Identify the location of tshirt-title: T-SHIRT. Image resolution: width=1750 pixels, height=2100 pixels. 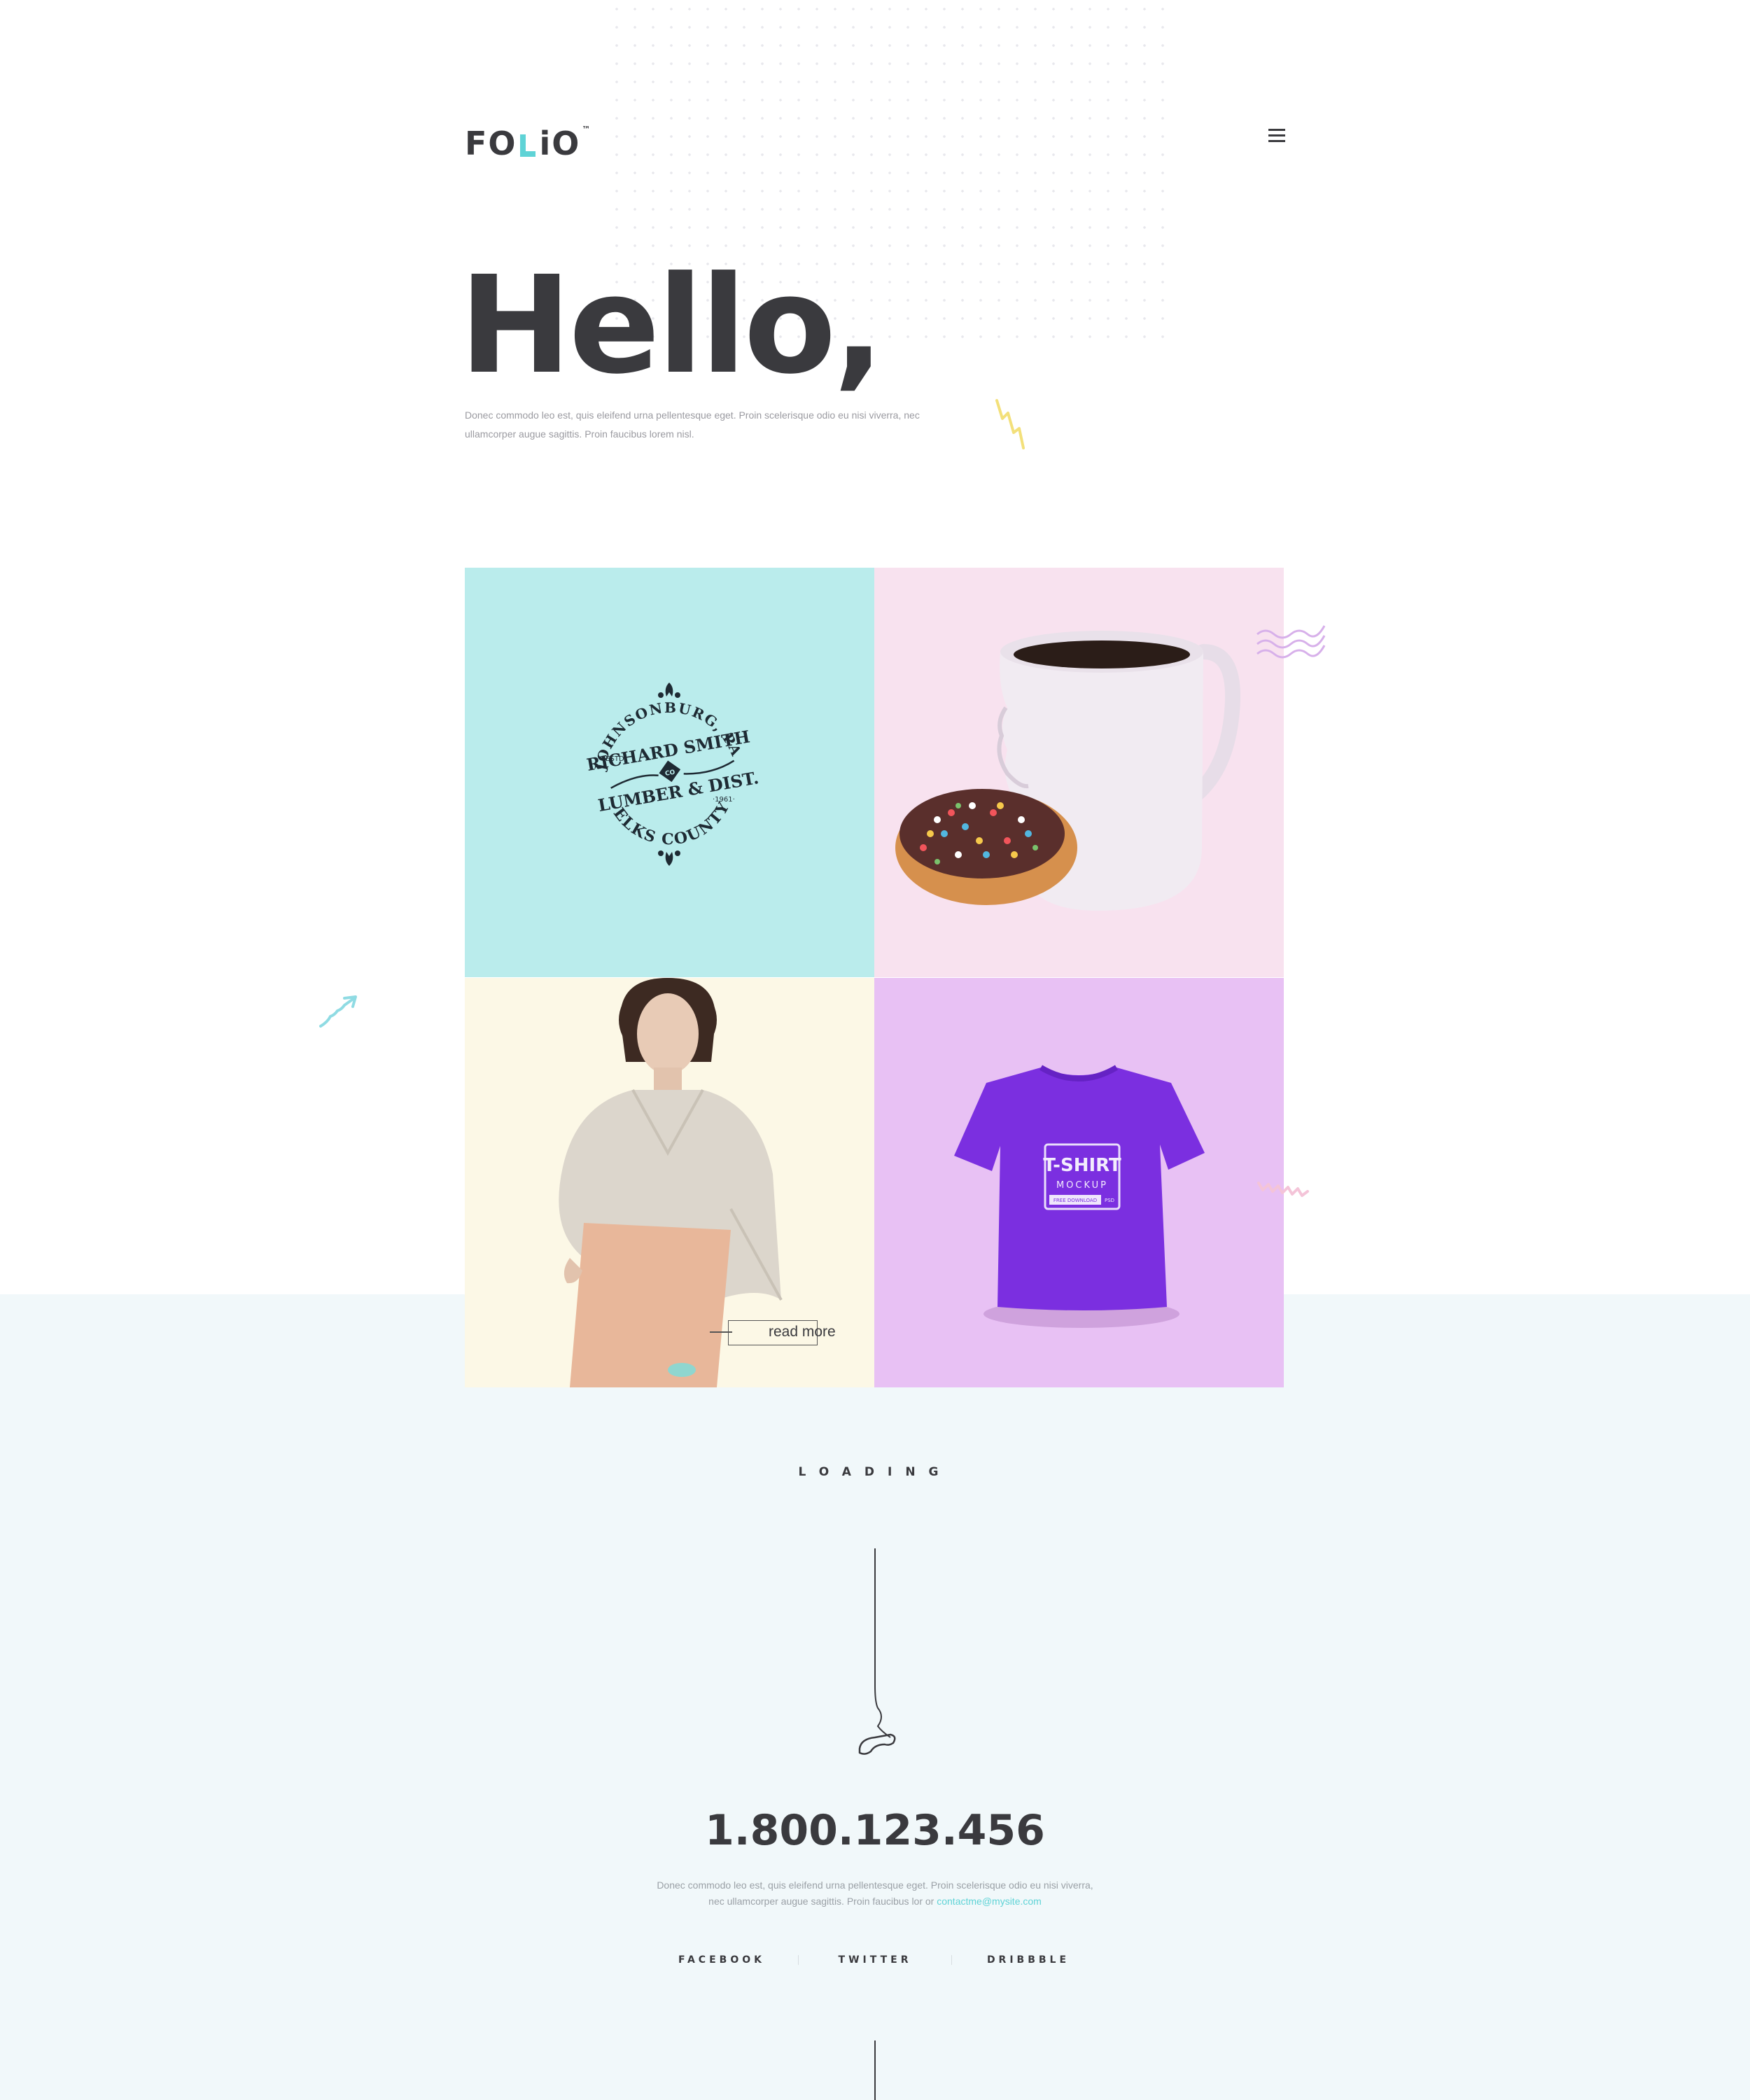
(1082, 1165).